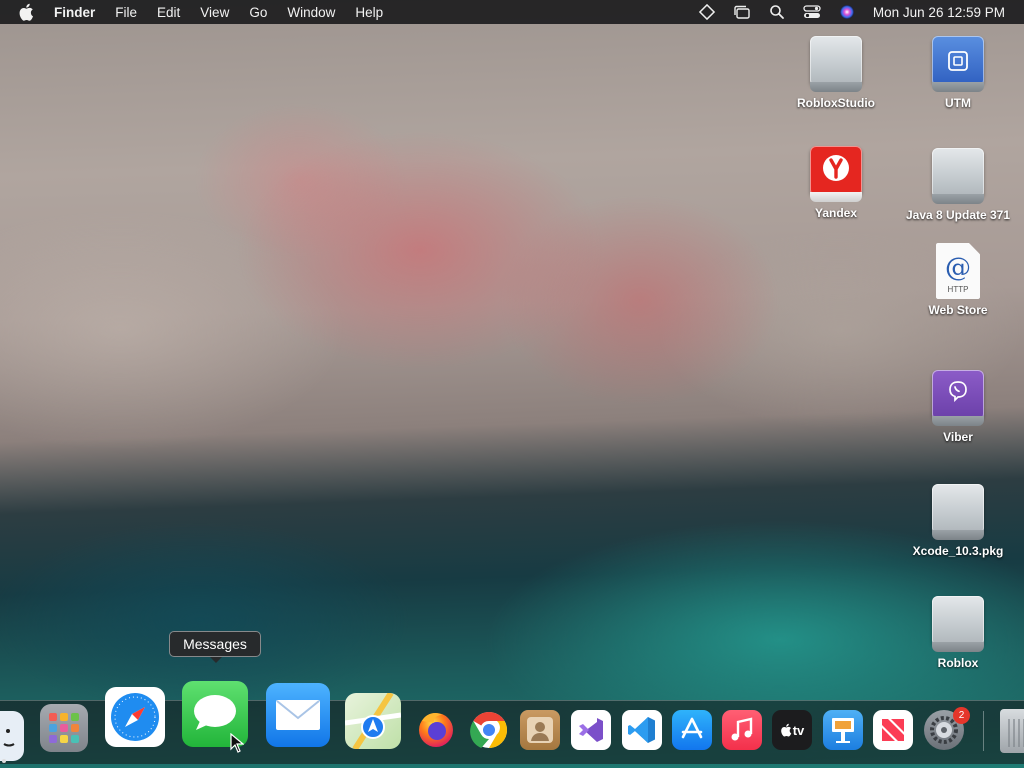 The height and width of the screenshot is (768, 1024). I want to click on apple-menu-icon, so click(28, 12).